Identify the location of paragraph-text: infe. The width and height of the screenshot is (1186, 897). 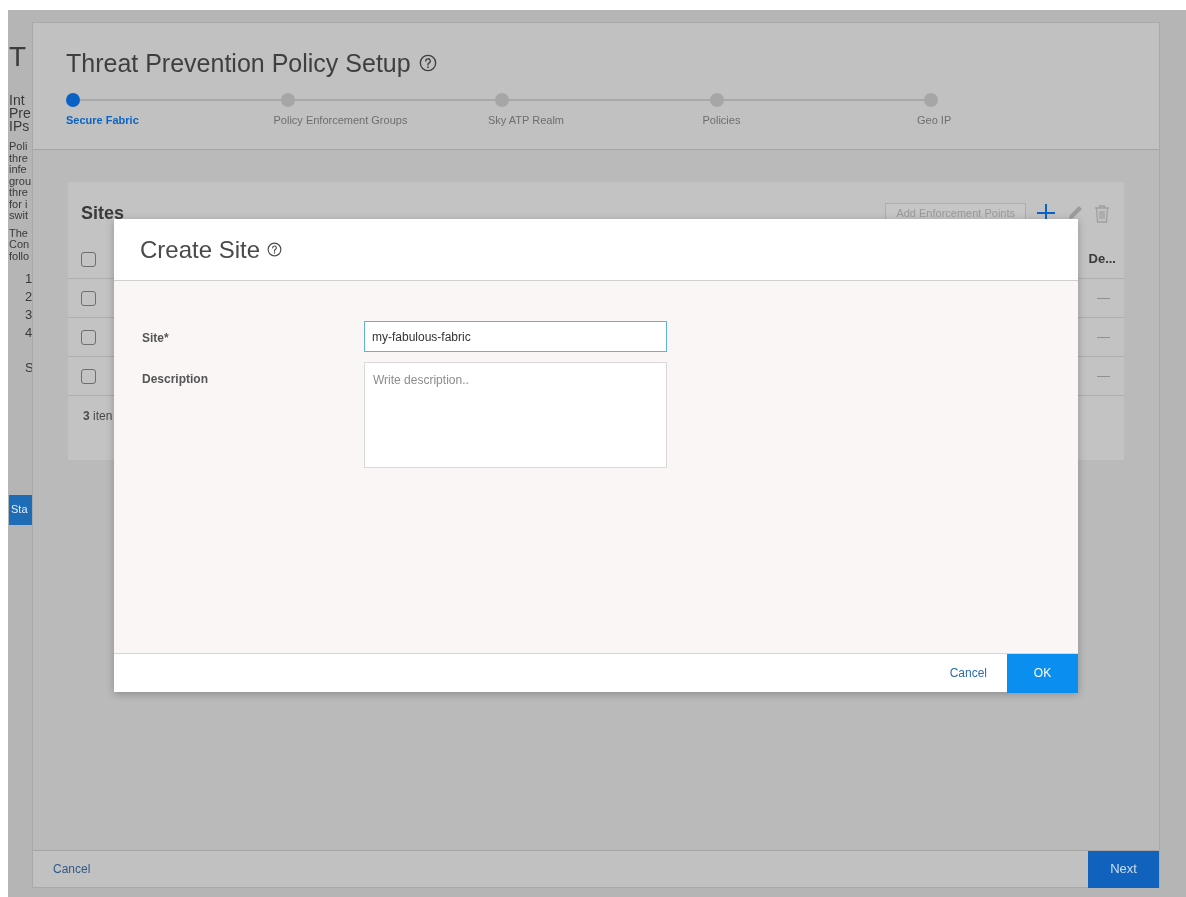
(18, 170).